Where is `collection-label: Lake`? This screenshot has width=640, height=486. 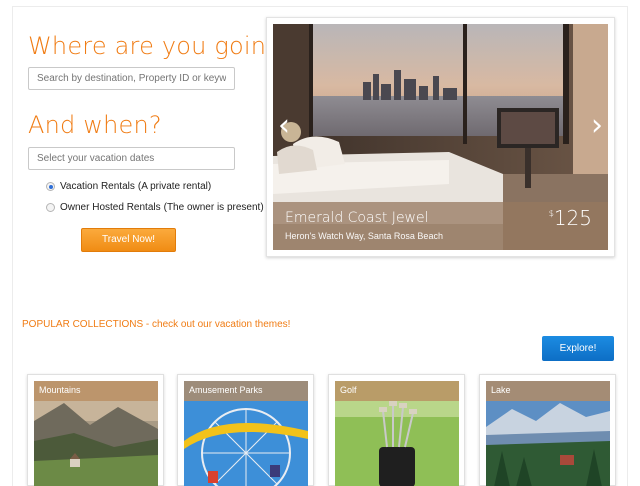 collection-label: Lake is located at coordinates (548, 391).